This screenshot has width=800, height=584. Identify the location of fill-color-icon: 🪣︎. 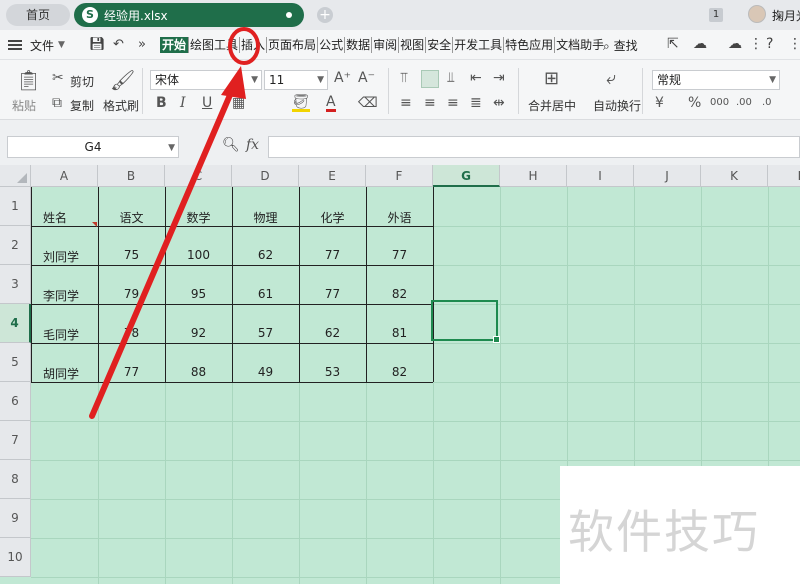
(301, 103).